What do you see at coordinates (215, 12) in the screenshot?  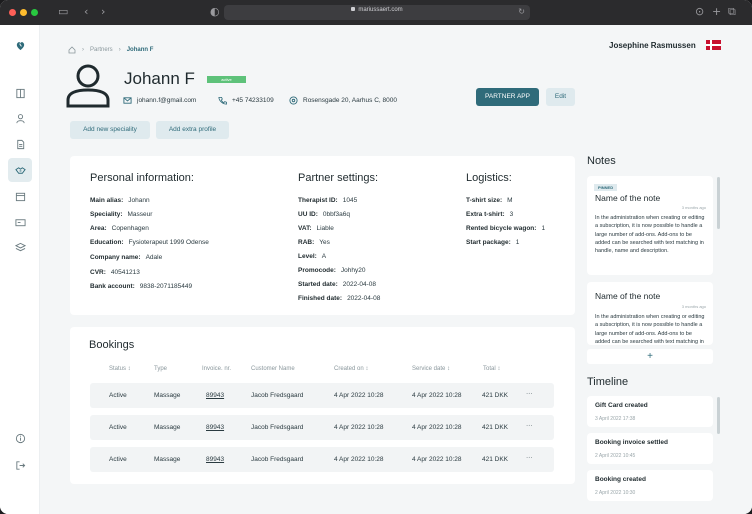 I see `shield-icon: ◐` at bounding box center [215, 12].